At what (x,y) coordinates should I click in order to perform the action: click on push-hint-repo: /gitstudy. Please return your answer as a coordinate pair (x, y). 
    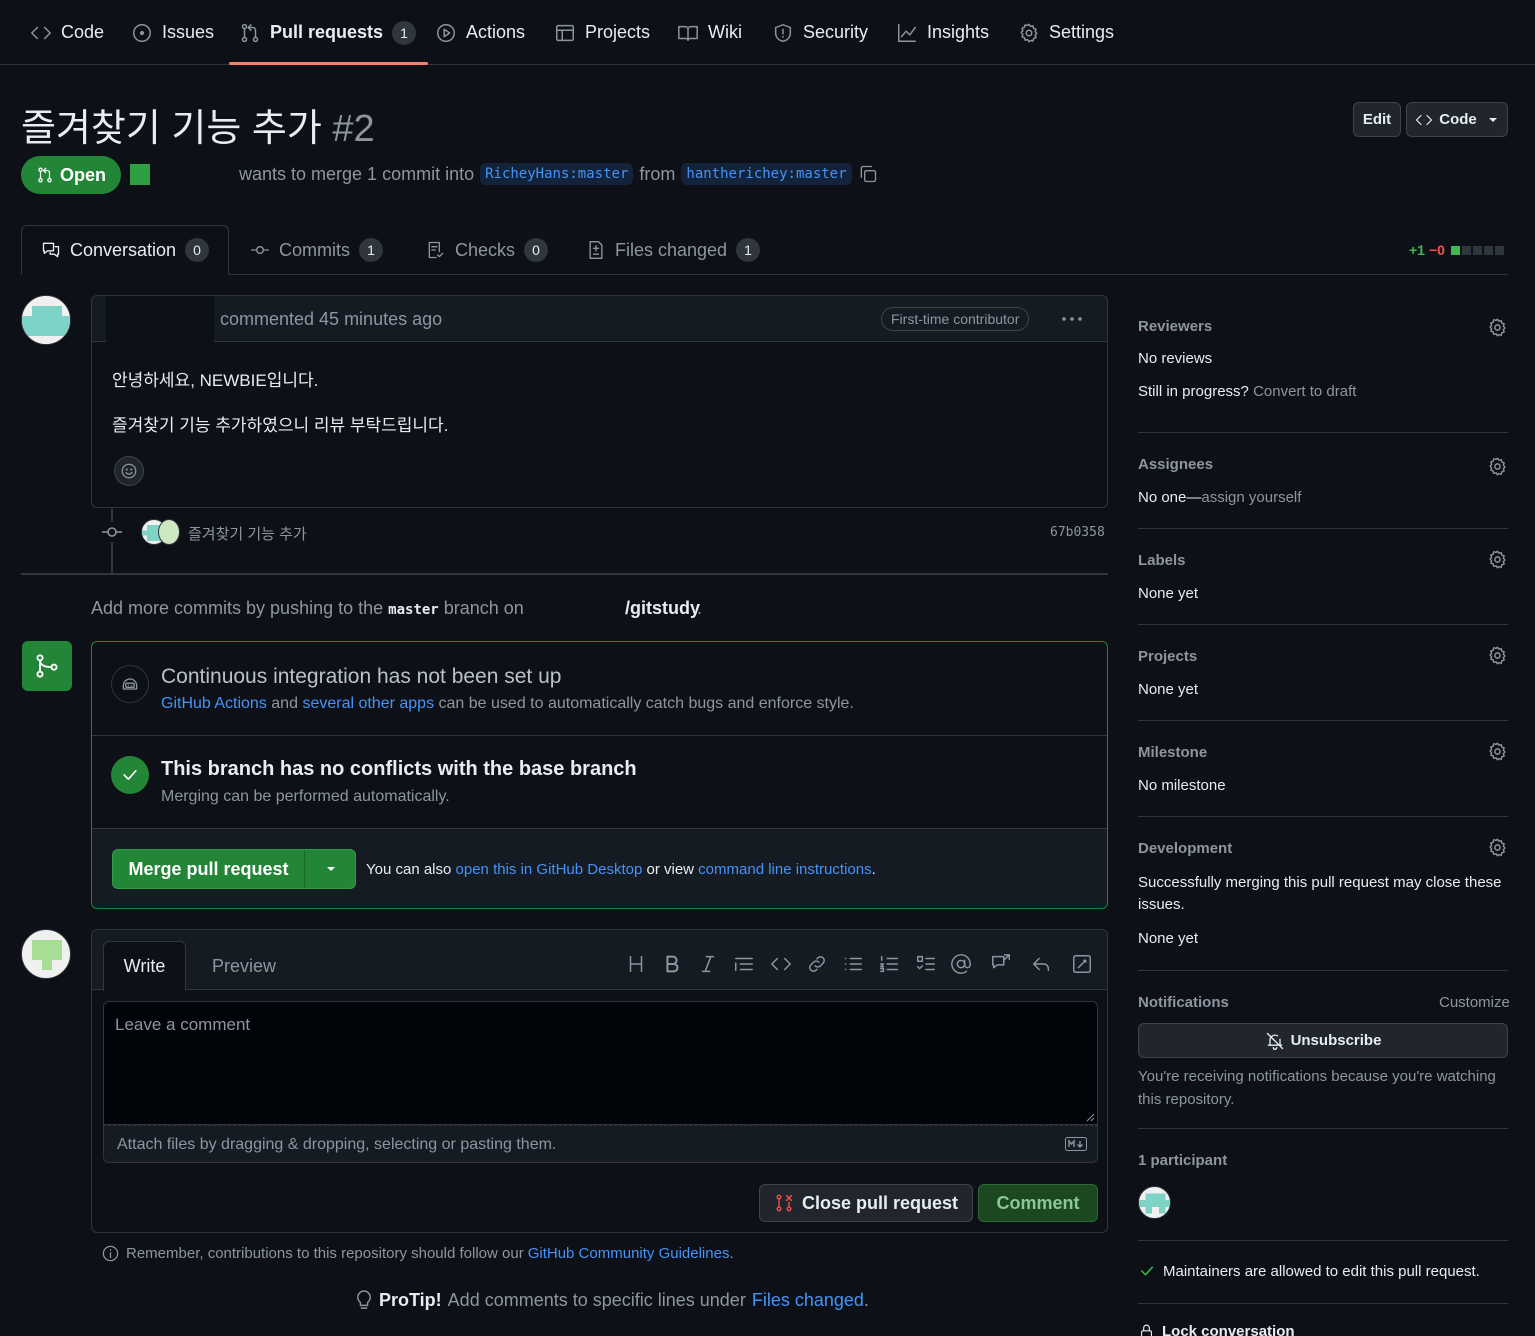
    Looking at the image, I should click on (662, 608).